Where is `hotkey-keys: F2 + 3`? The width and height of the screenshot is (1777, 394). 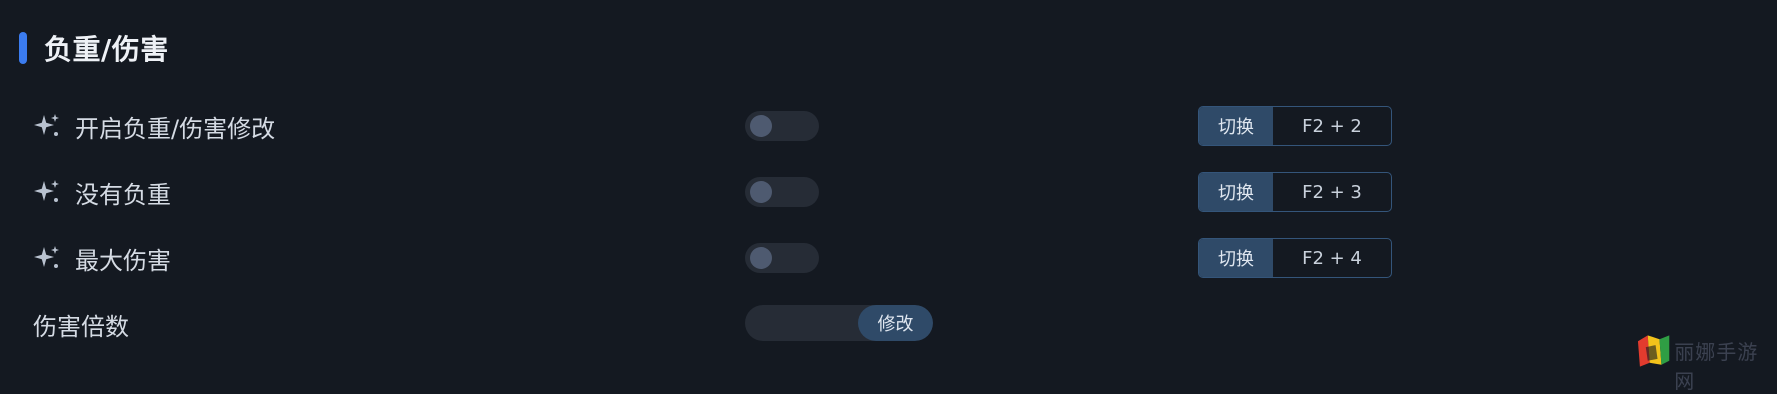
hotkey-keys: F2 + 3 is located at coordinates (1332, 192).